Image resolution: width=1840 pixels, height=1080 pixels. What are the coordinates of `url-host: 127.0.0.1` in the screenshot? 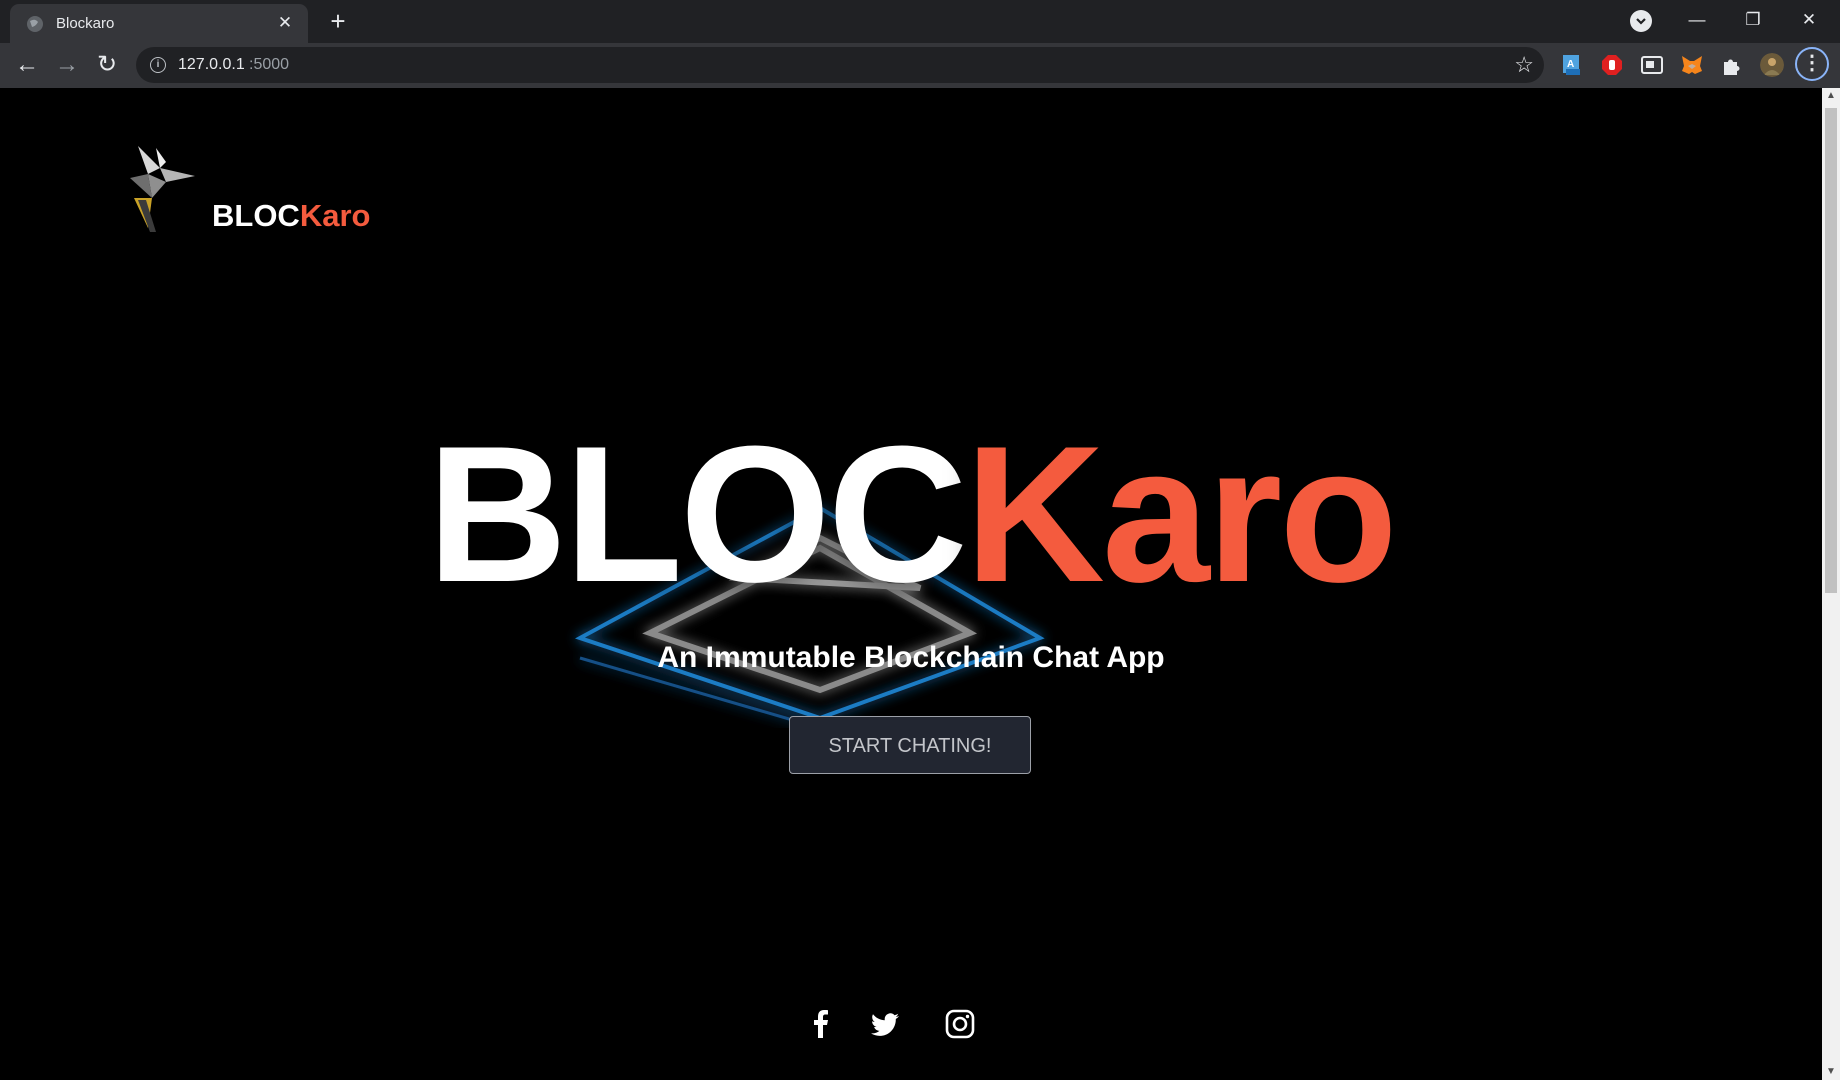 It's located at (211, 64).